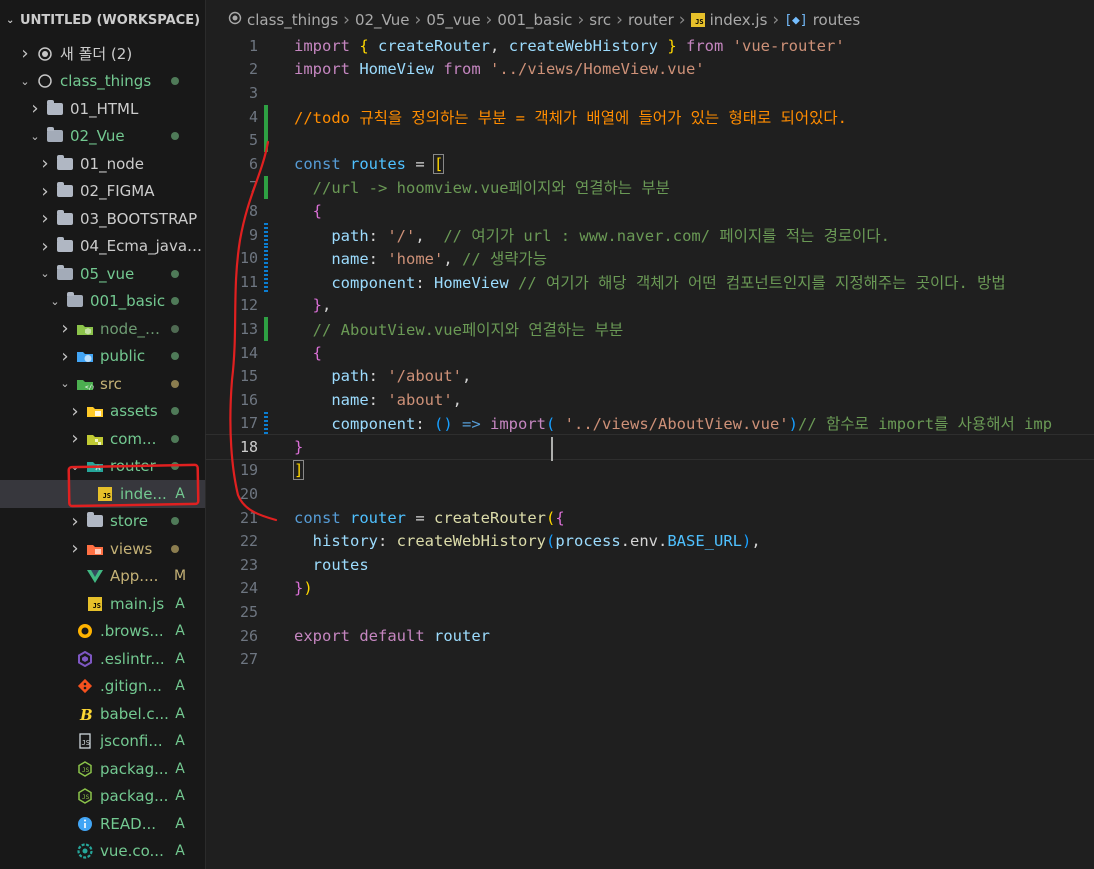 The height and width of the screenshot is (869, 1094). I want to click on code-line: 25, so click(650, 612).